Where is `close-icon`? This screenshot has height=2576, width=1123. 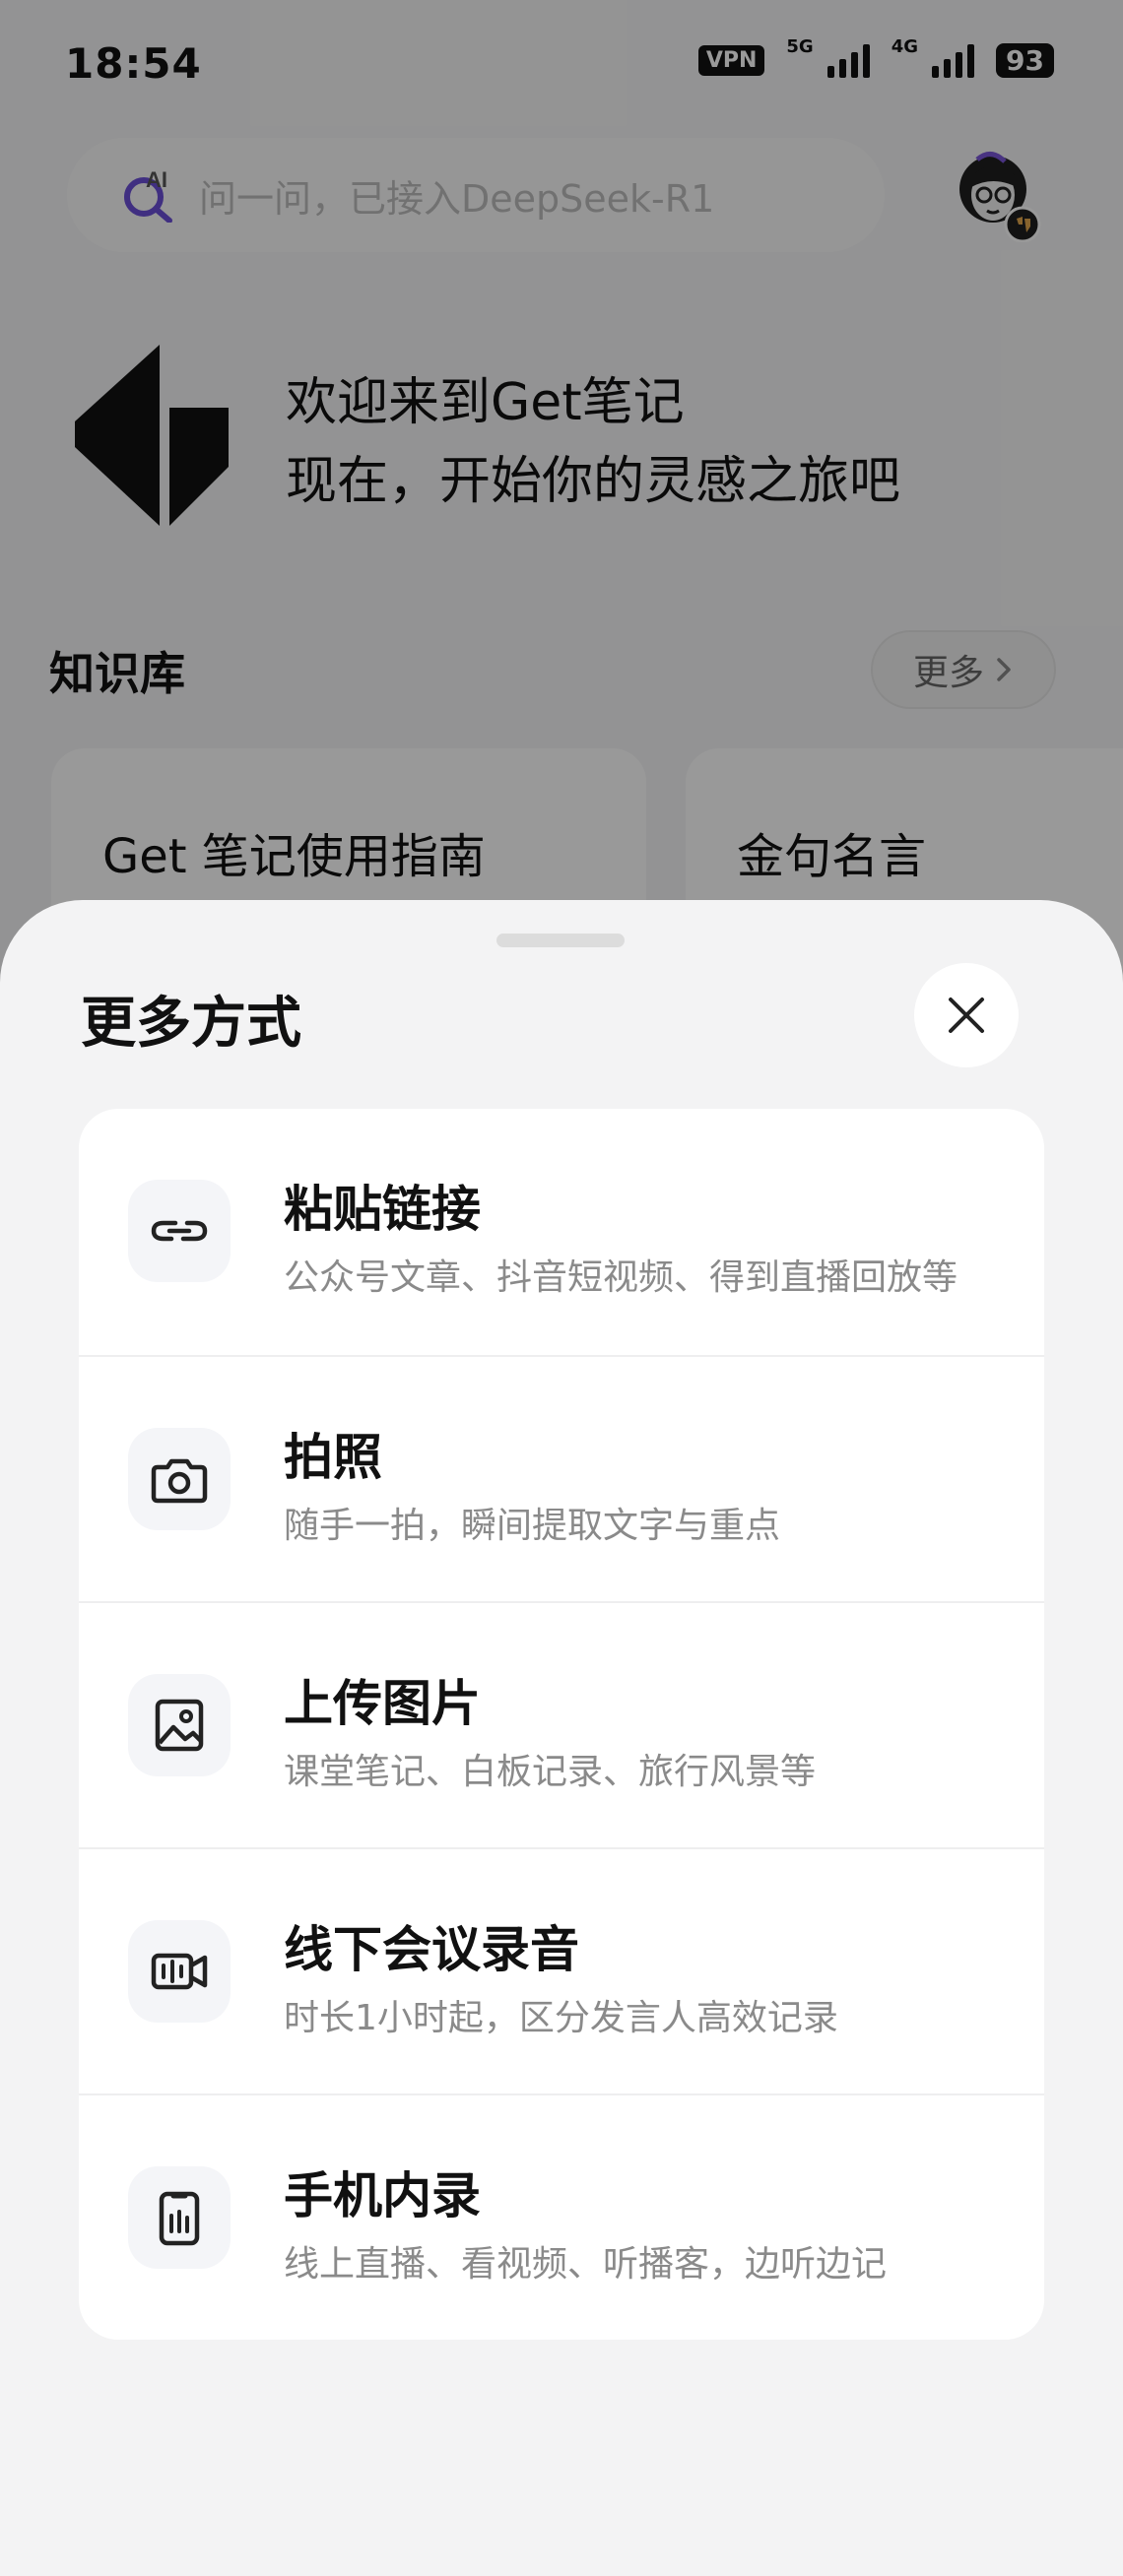 close-icon is located at coordinates (966, 1015).